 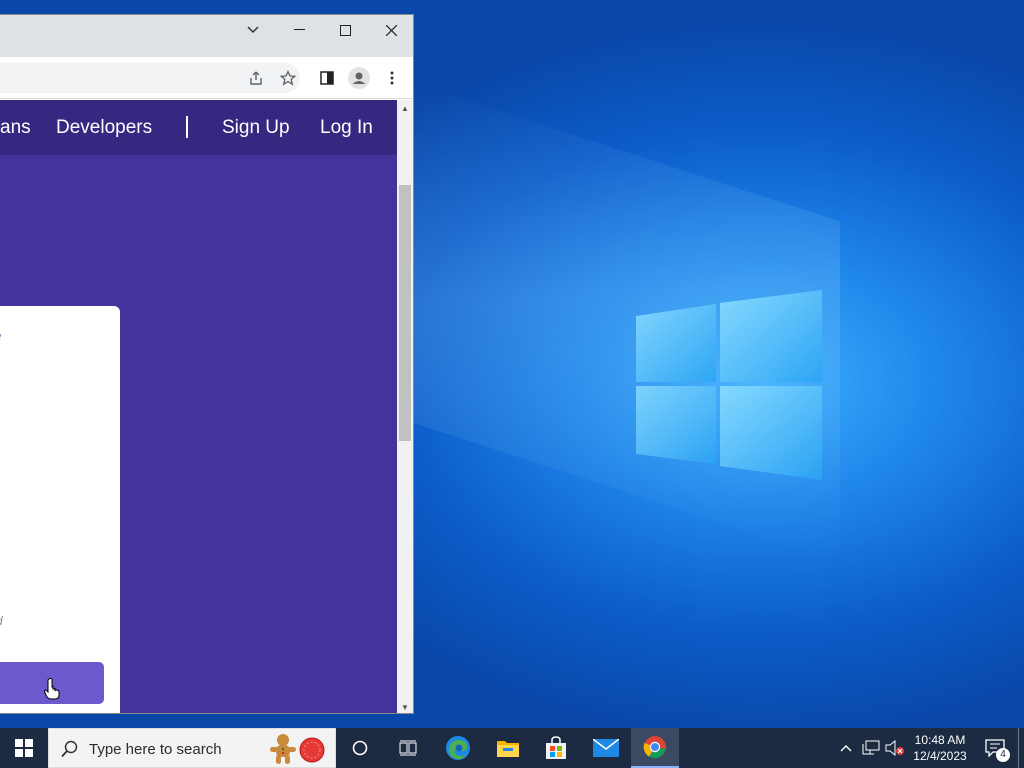 I want to click on search-icon, so click(x=69, y=749).